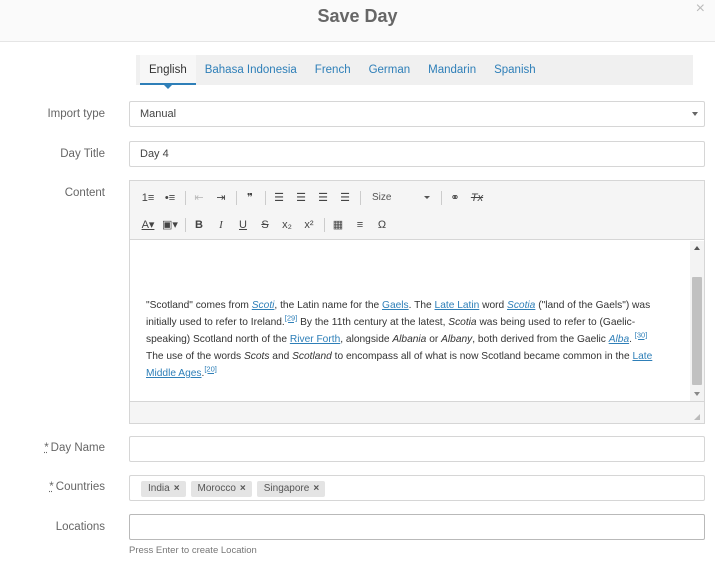  I want to click on content-link: Alba, so click(619, 339).